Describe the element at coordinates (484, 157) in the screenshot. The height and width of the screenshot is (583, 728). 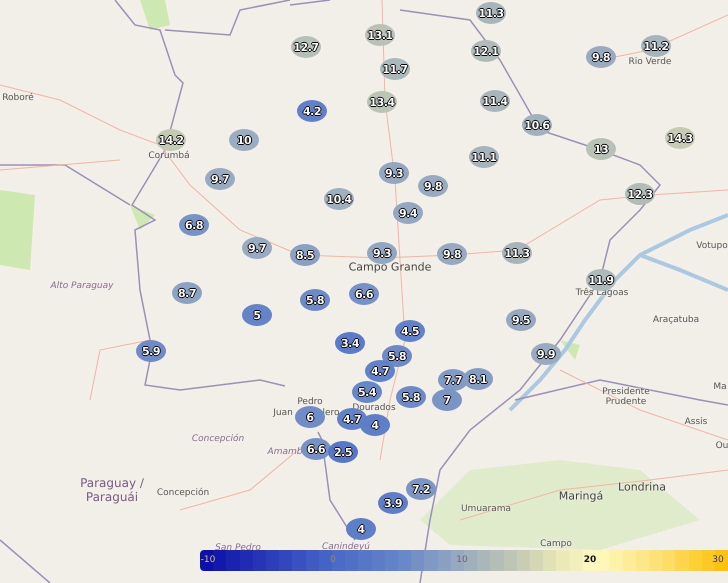
I see `temperature-marker: 11.1` at that location.